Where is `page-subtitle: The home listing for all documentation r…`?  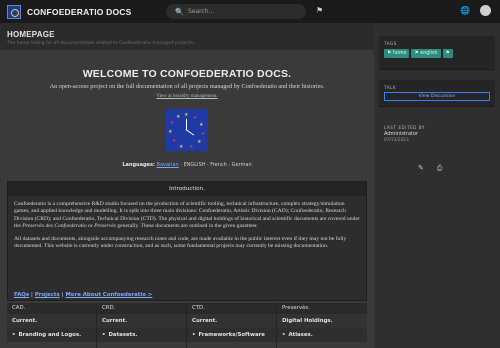
page-subtitle: The home listing for all documentation r… is located at coordinates (101, 43).